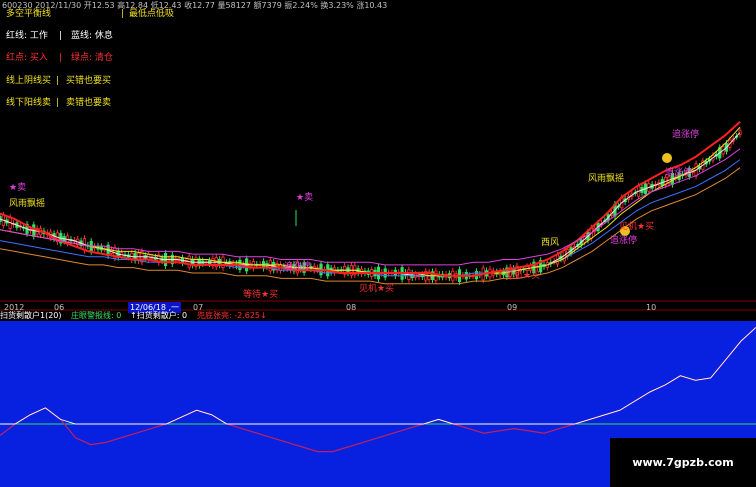 This screenshot has width=756, height=487. I want to click on annotation-wait-buy: 等待★买, so click(261, 295).